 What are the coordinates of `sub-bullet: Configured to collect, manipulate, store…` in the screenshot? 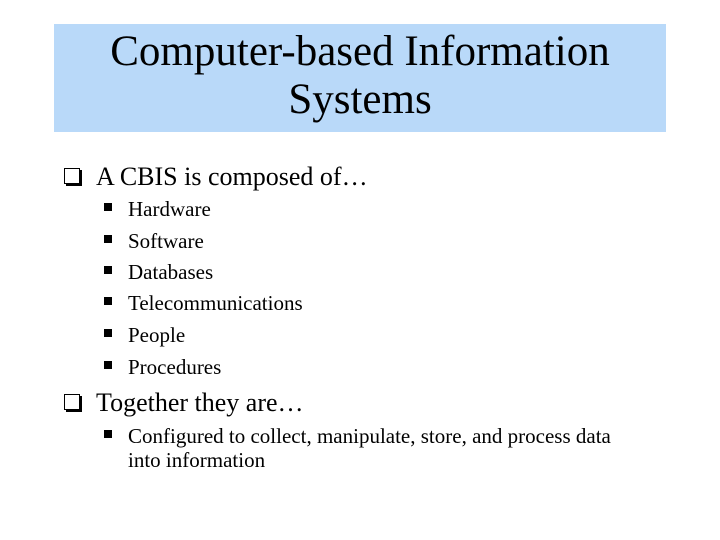 It's located at (371, 448).